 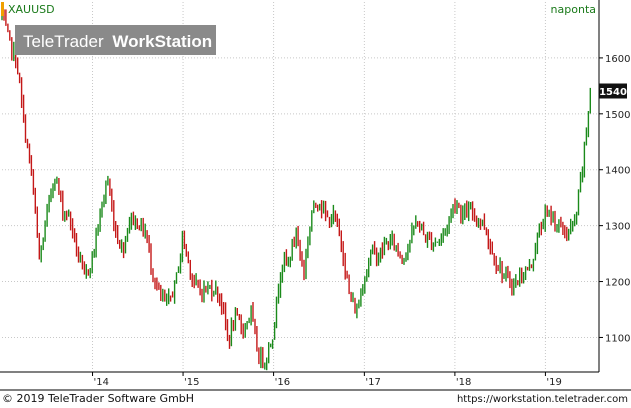 I want to click on x-tick-label: '19, so click(x=553, y=382).